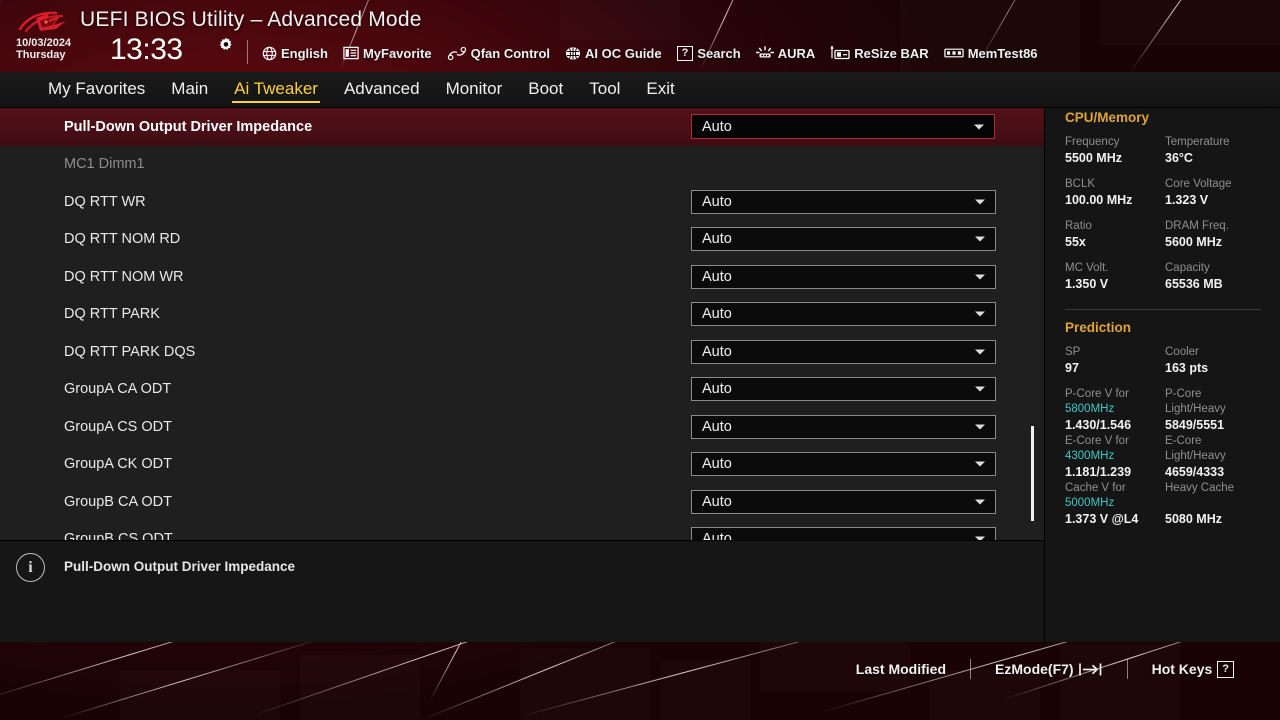 The image size is (1280, 720). I want to click on hwm-prediction-value: 4659/4333, so click(1195, 472).